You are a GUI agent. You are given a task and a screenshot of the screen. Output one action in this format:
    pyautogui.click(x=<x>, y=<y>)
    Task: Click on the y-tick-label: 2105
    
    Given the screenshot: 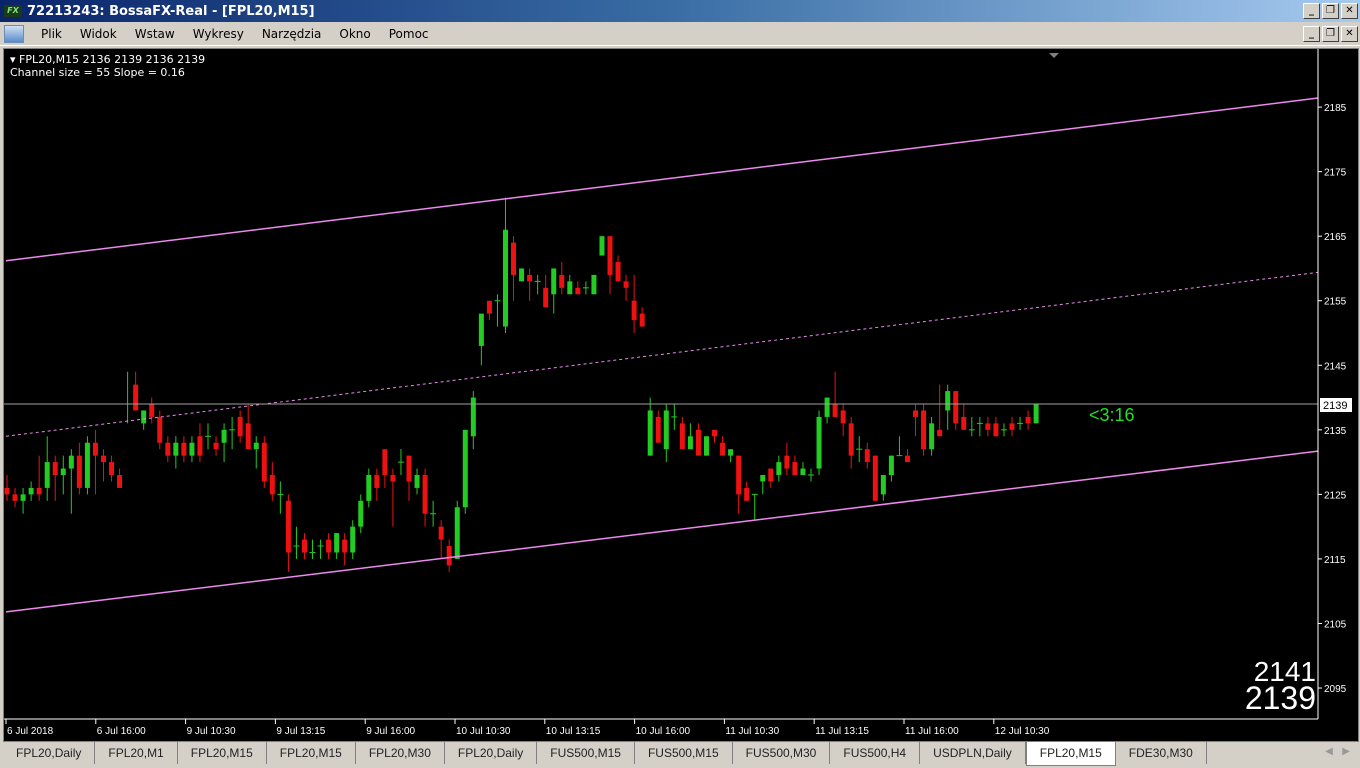 What is the action you would take?
    pyautogui.click(x=1335, y=624)
    